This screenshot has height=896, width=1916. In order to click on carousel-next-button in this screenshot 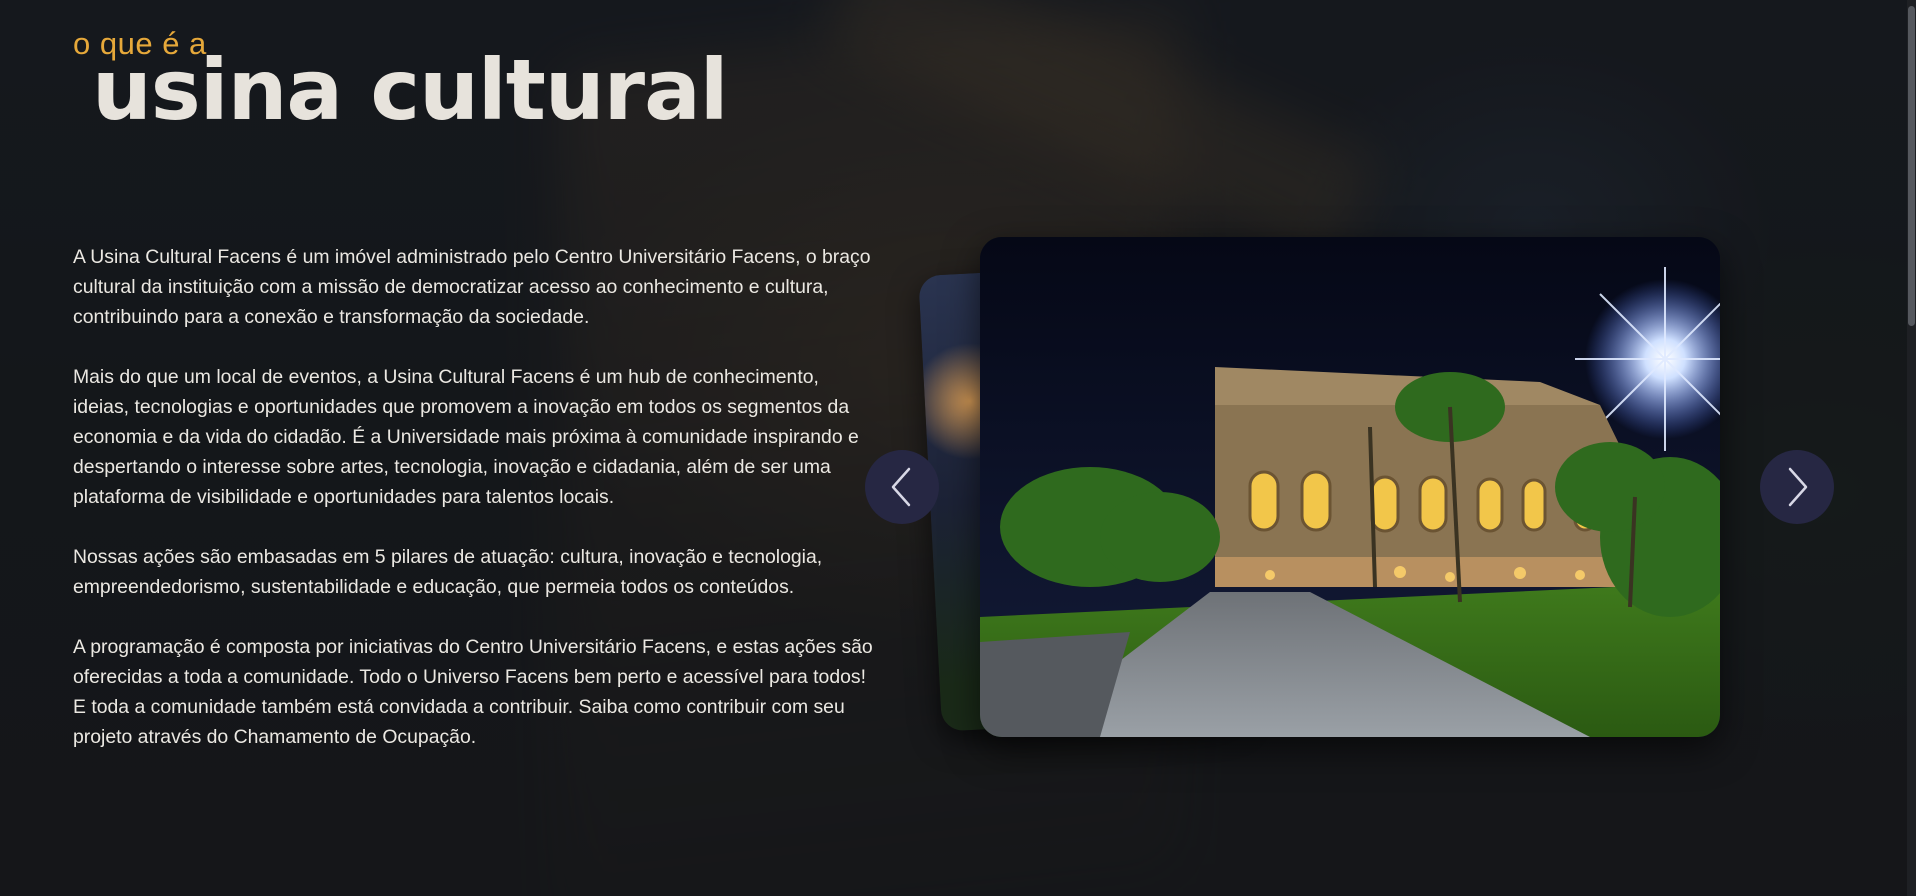, I will do `click(1797, 487)`.